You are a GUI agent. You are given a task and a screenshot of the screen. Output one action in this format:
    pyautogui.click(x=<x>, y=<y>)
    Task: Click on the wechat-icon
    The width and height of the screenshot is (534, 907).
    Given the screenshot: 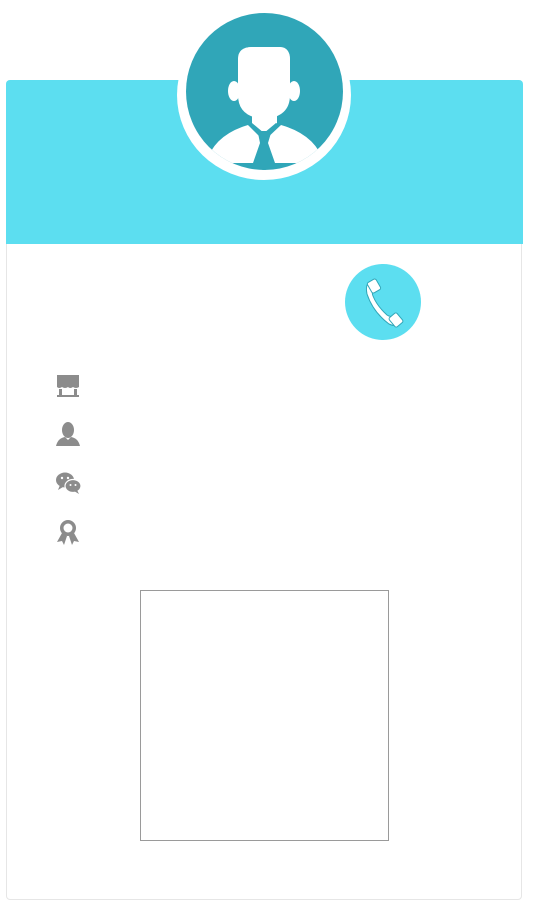 What is the action you would take?
    pyautogui.click(x=69, y=483)
    